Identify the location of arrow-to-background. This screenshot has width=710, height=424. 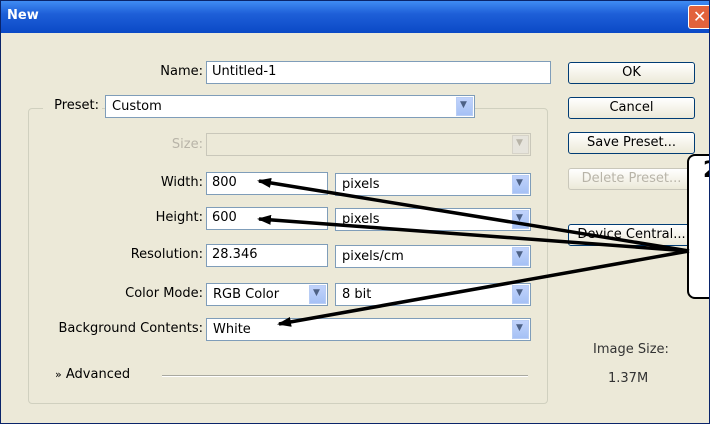
(483, 288).